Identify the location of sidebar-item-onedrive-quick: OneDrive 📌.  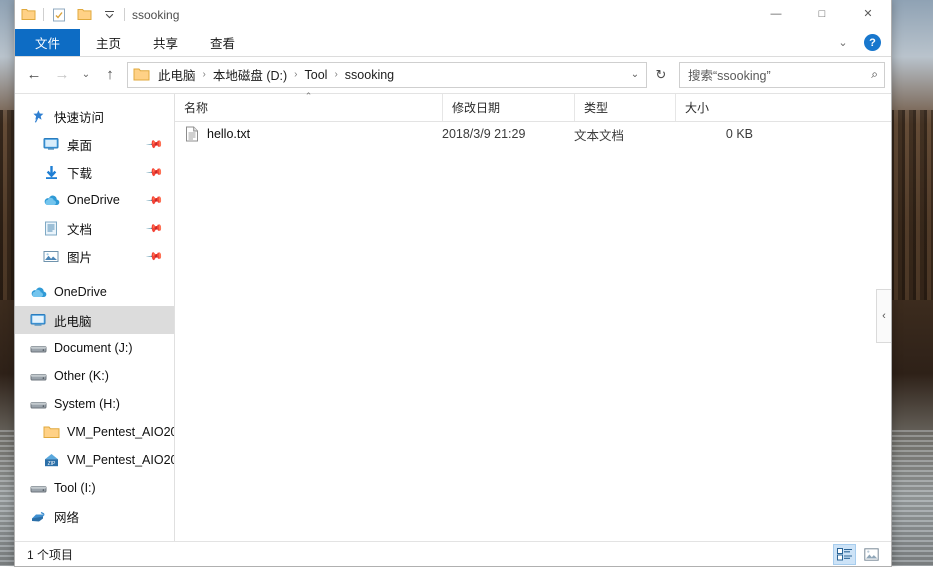
(94, 200).